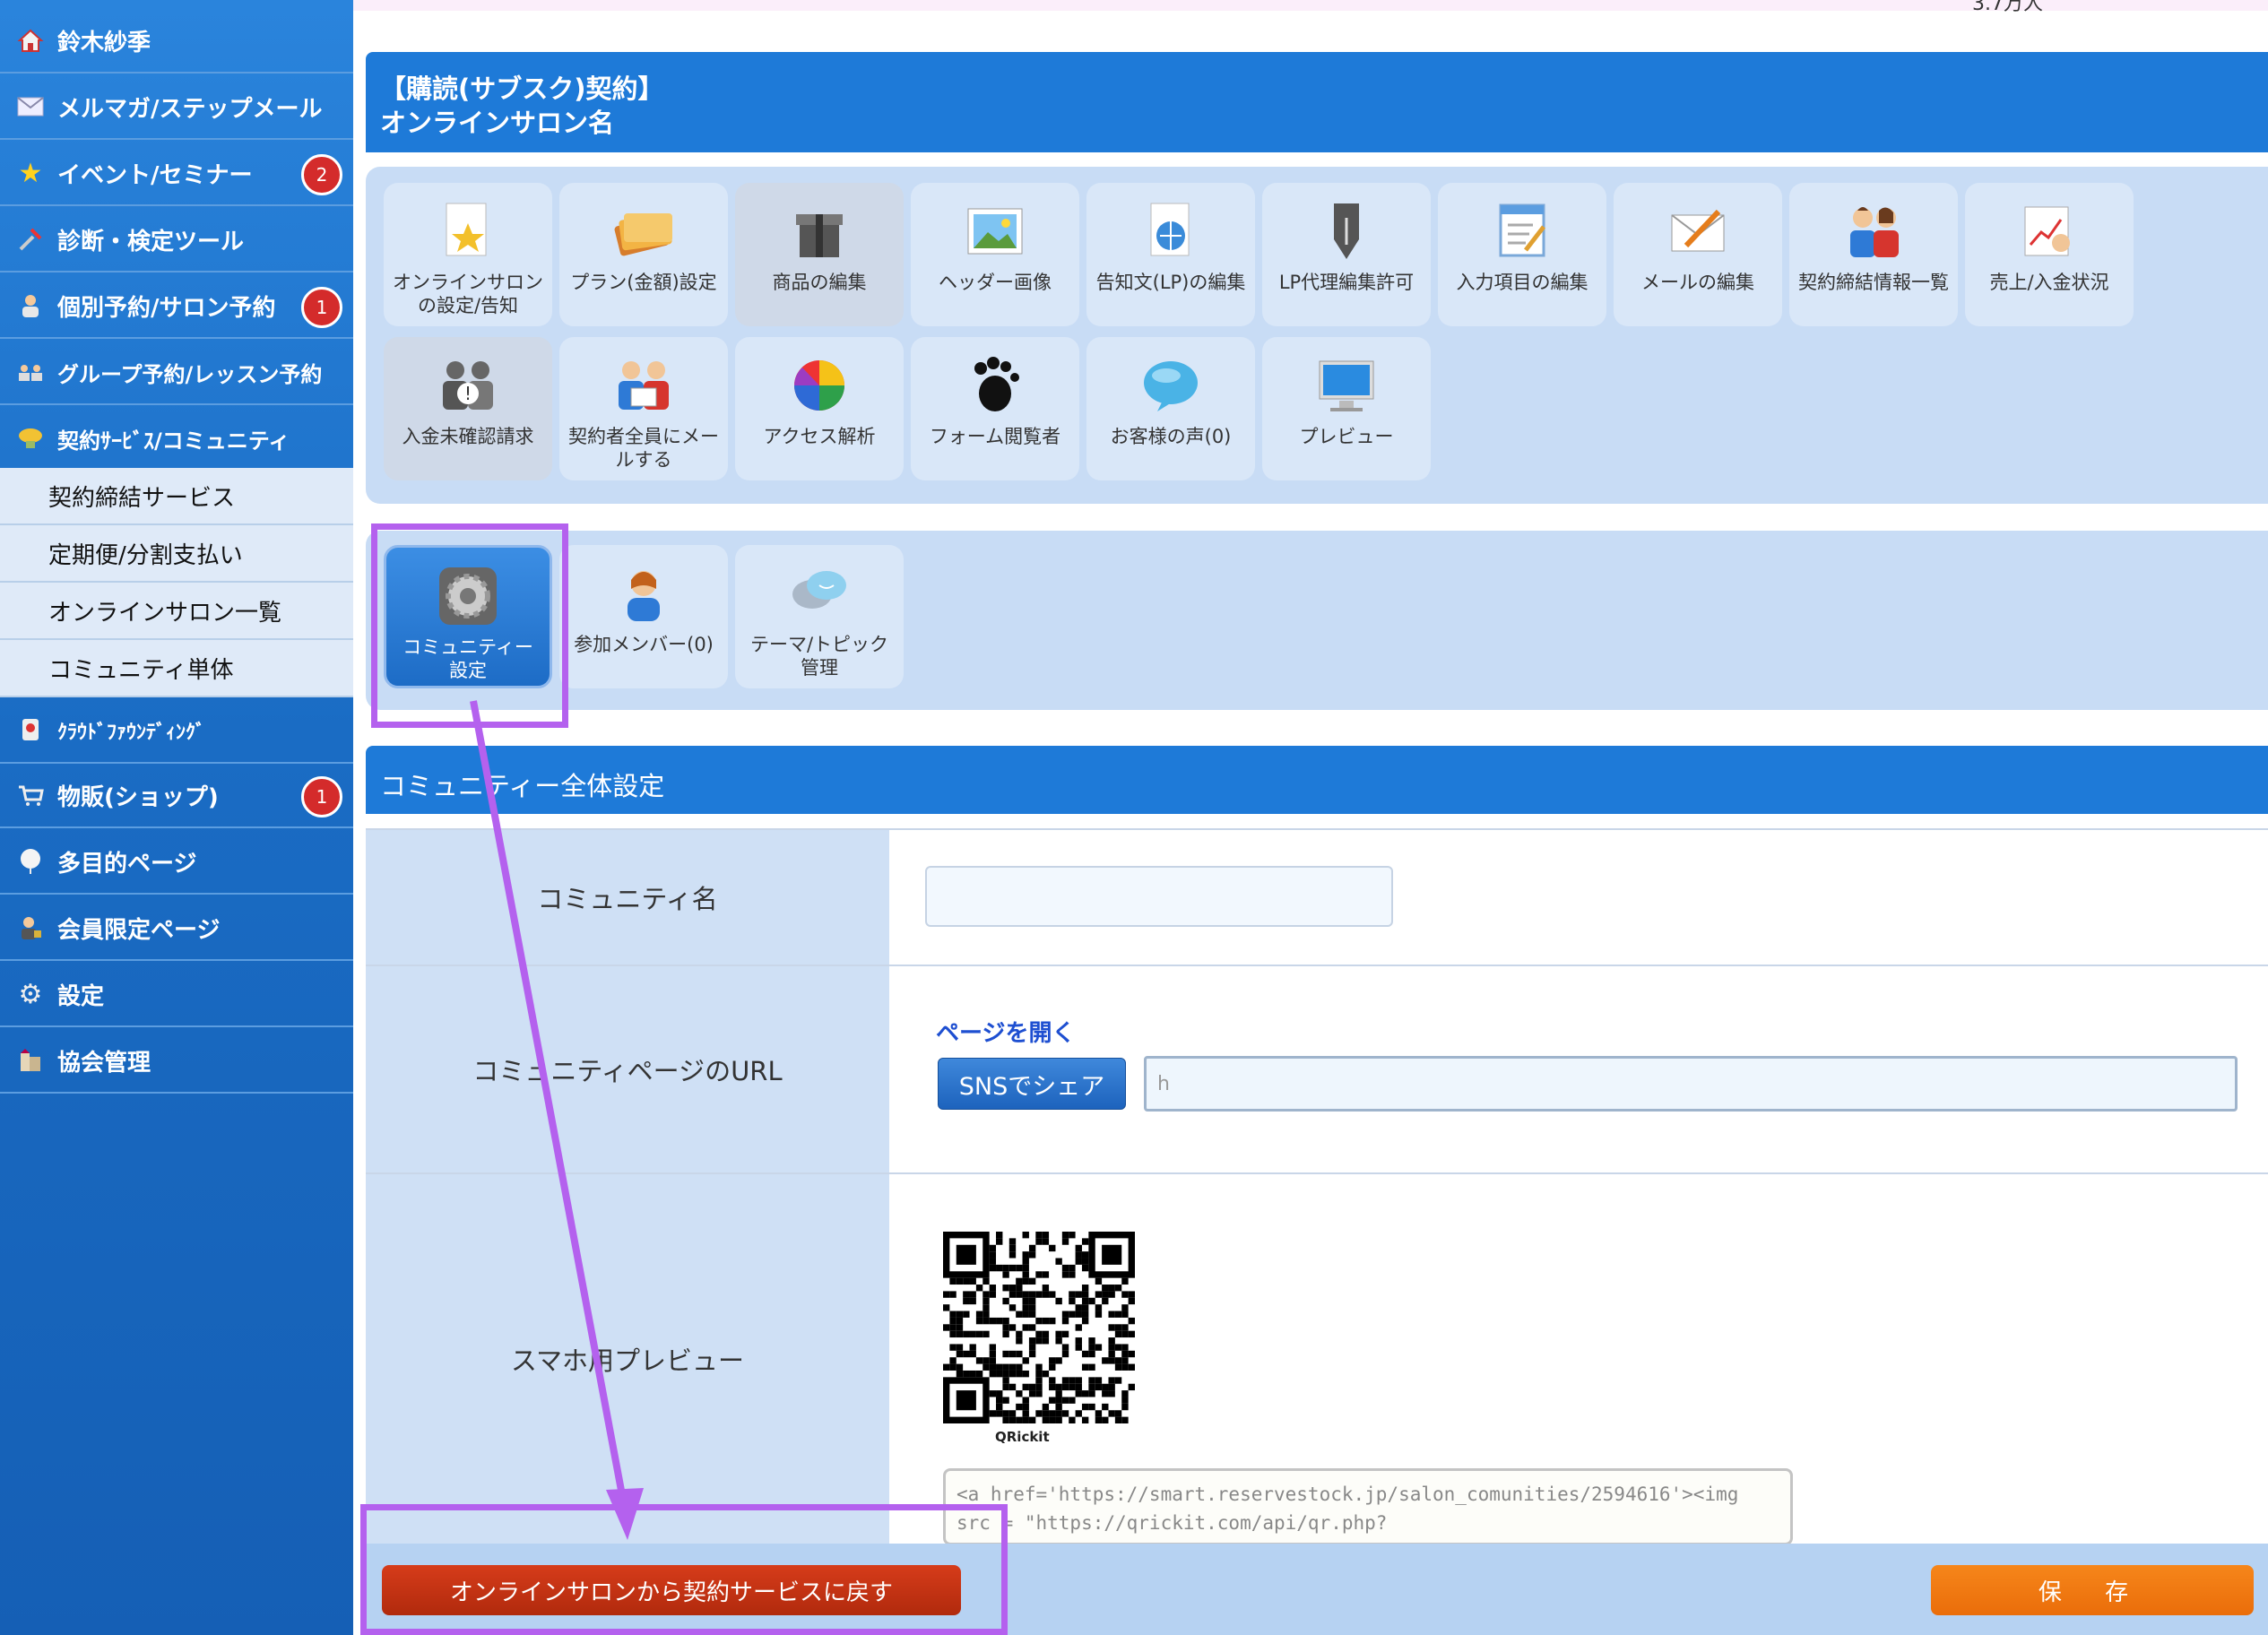  I want to click on page-header-line1: 【購読(サブスク)契約】, so click(522, 89).